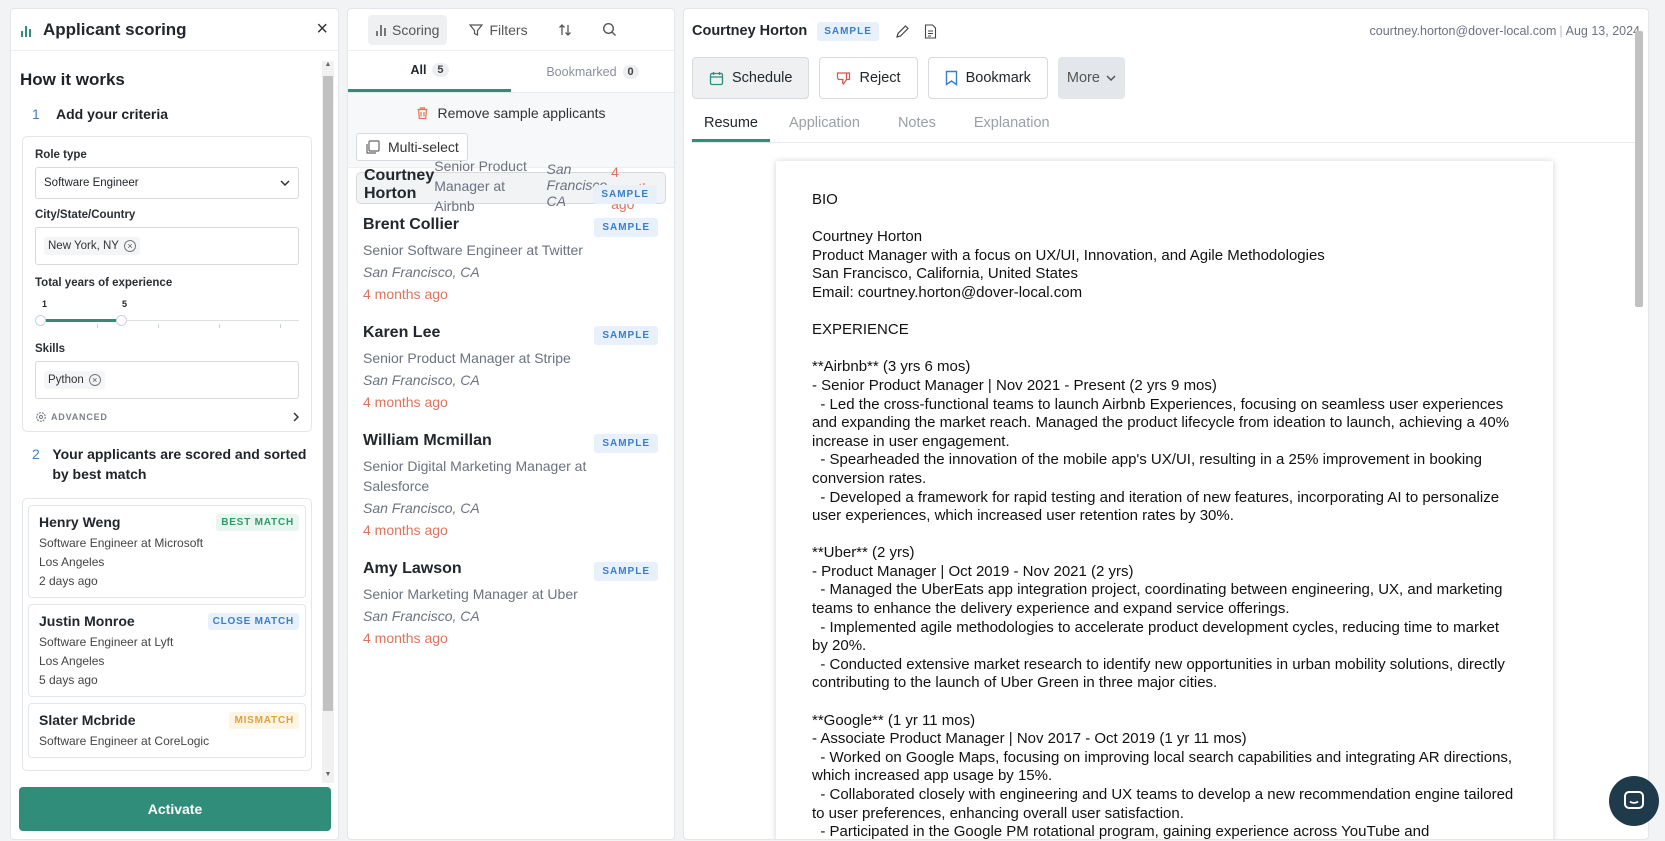  What do you see at coordinates (322, 29) in the screenshot?
I see `close-icon: ×` at bounding box center [322, 29].